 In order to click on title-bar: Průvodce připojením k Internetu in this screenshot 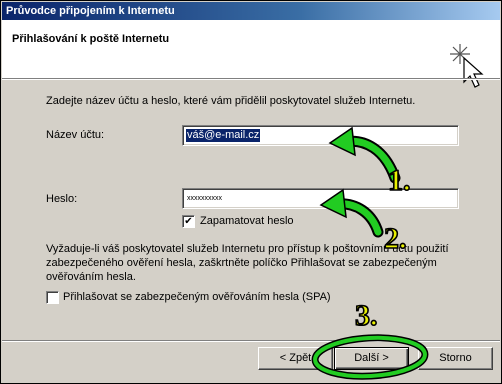, I will do `click(251, 11)`.